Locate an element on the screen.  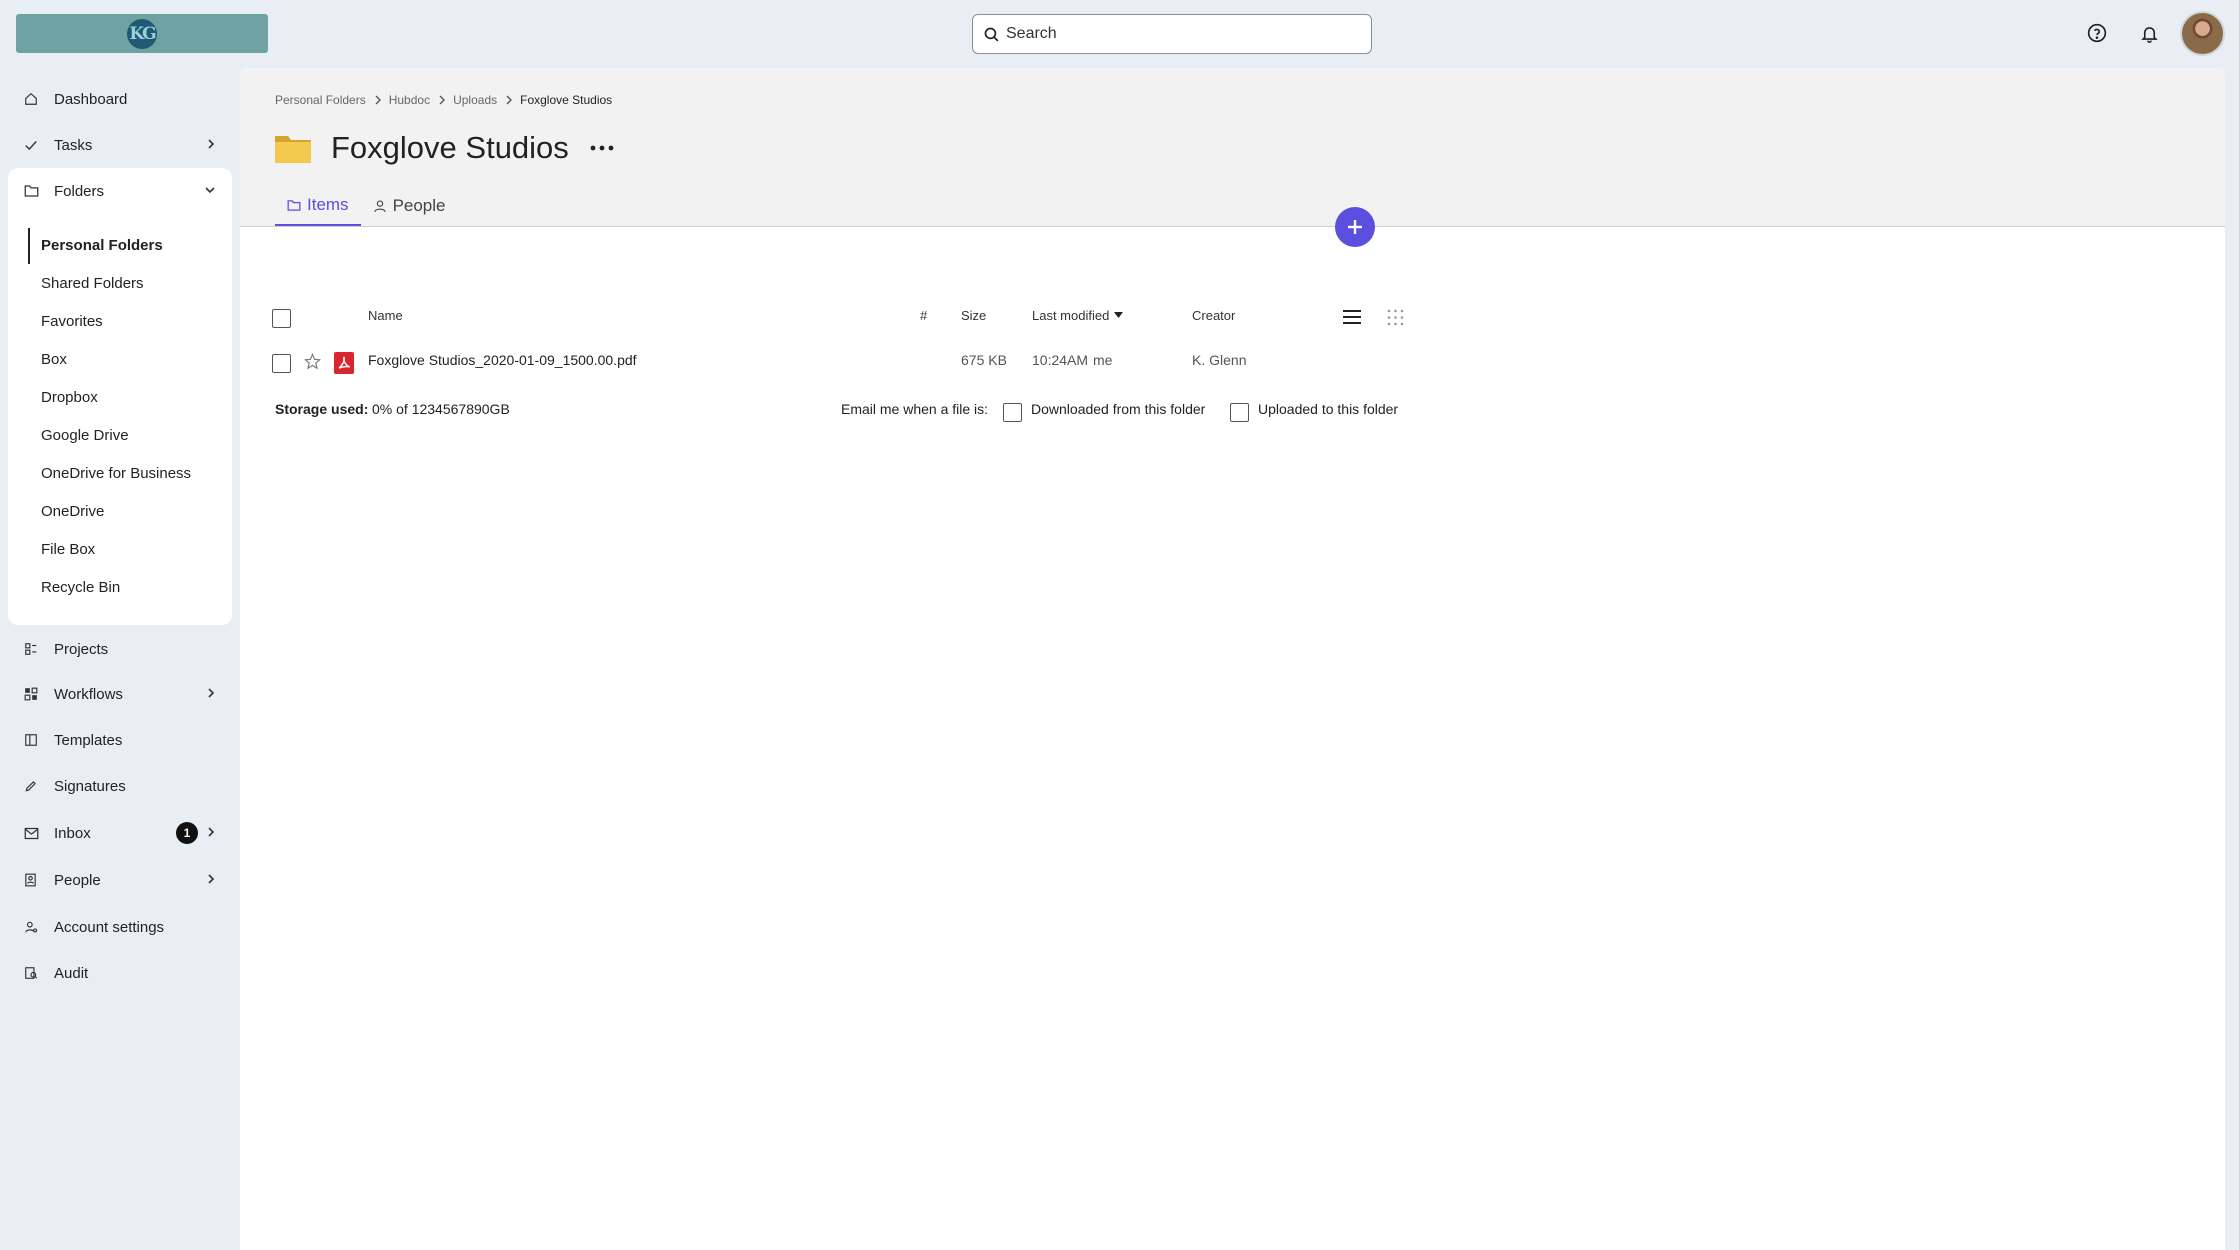
nav-dashboard: Dashboard is located at coordinates (120, 99).